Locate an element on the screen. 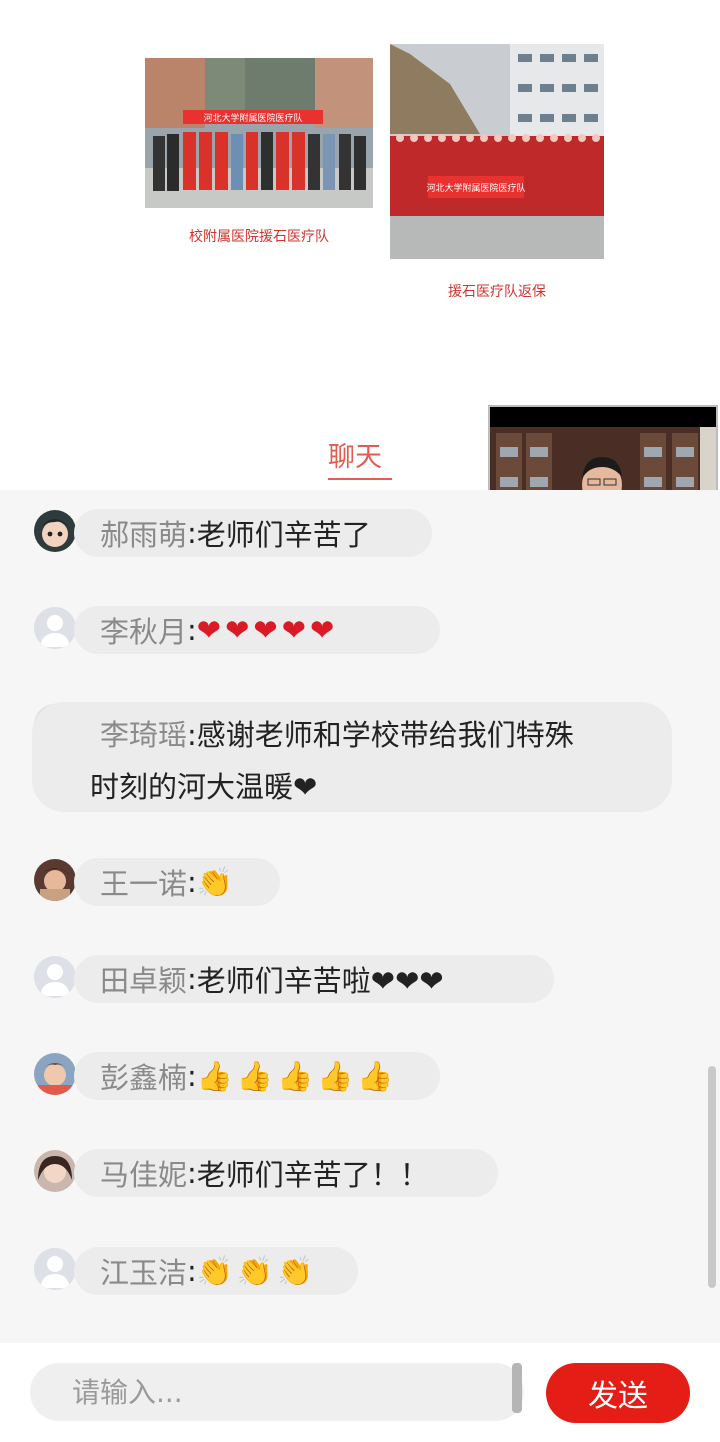 Image resolution: width=720 pixels, height=1442 pixels. clap-emoji-group: 👏👏👏 is located at coordinates (257, 1270).